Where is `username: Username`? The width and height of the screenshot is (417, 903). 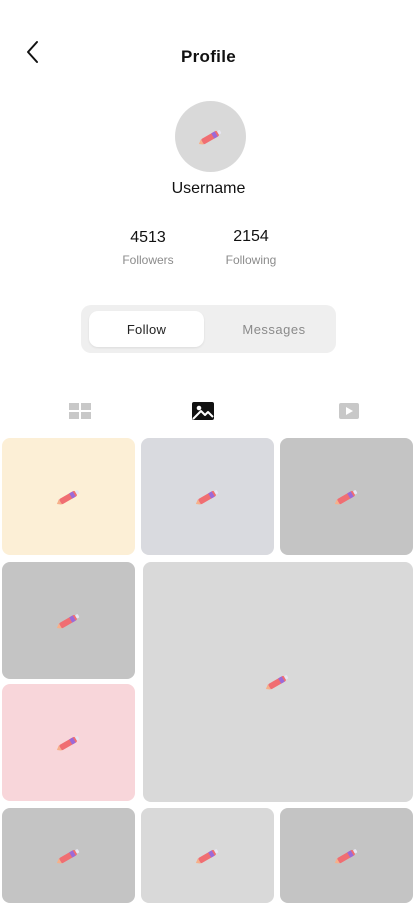
username: Username is located at coordinates (208, 188).